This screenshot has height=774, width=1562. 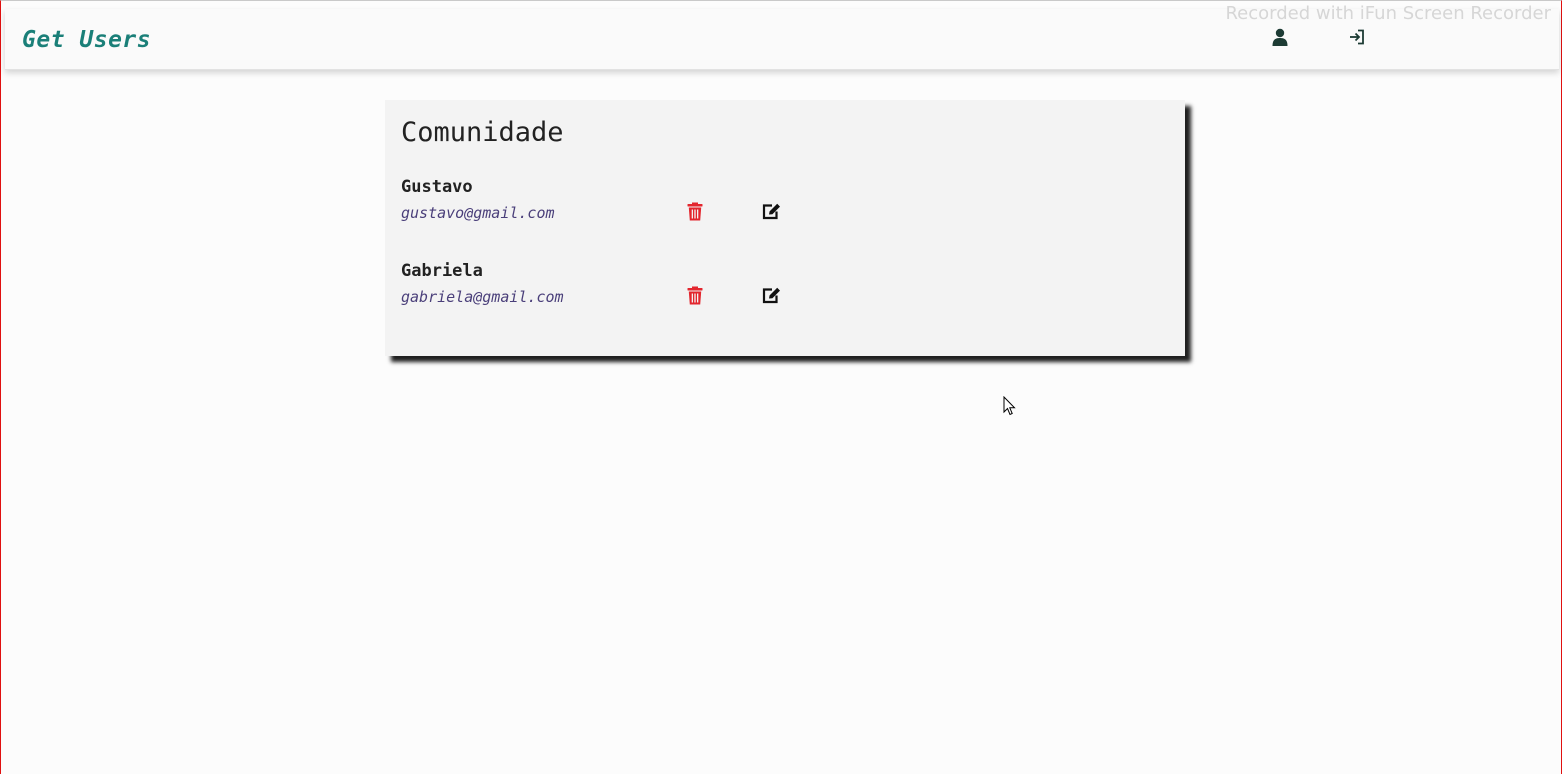 I want to click on user-name: Gabriela, so click(x=442, y=271).